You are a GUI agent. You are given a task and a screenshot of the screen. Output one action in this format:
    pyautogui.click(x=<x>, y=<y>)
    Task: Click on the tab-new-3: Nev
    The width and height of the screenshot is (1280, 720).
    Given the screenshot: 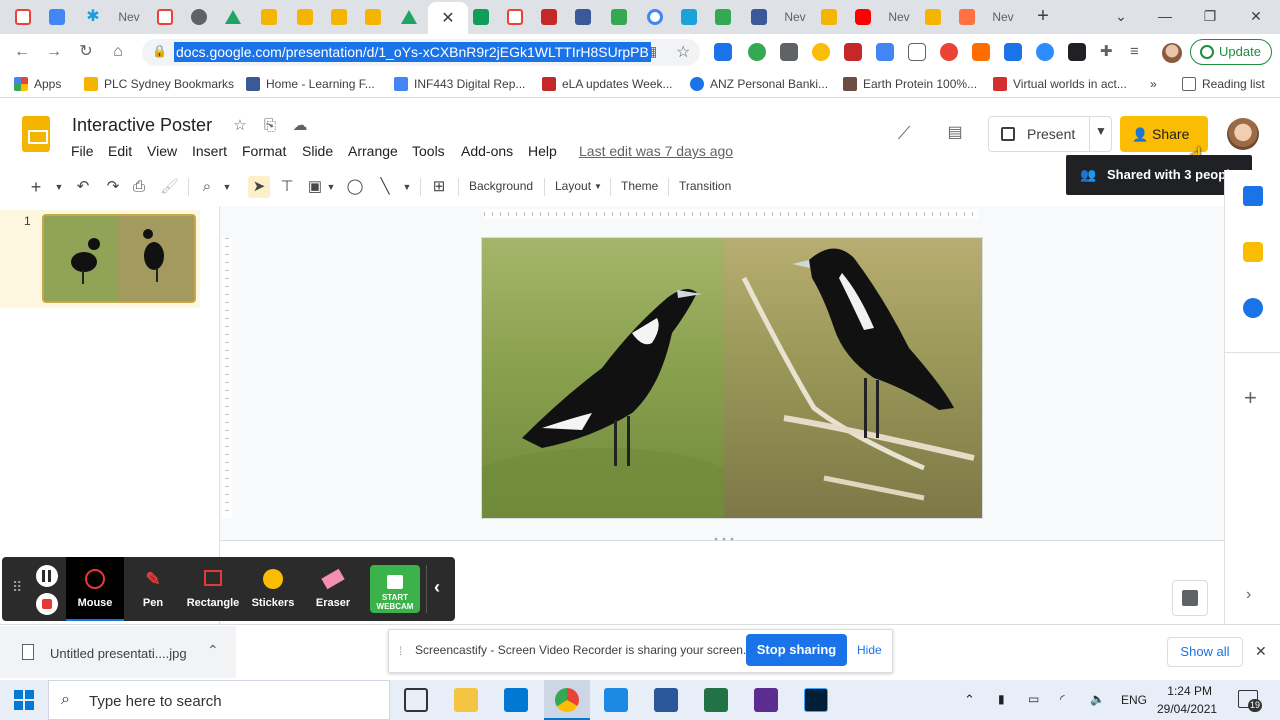 What is the action you would take?
    pyautogui.click(x=899, y=17)
    